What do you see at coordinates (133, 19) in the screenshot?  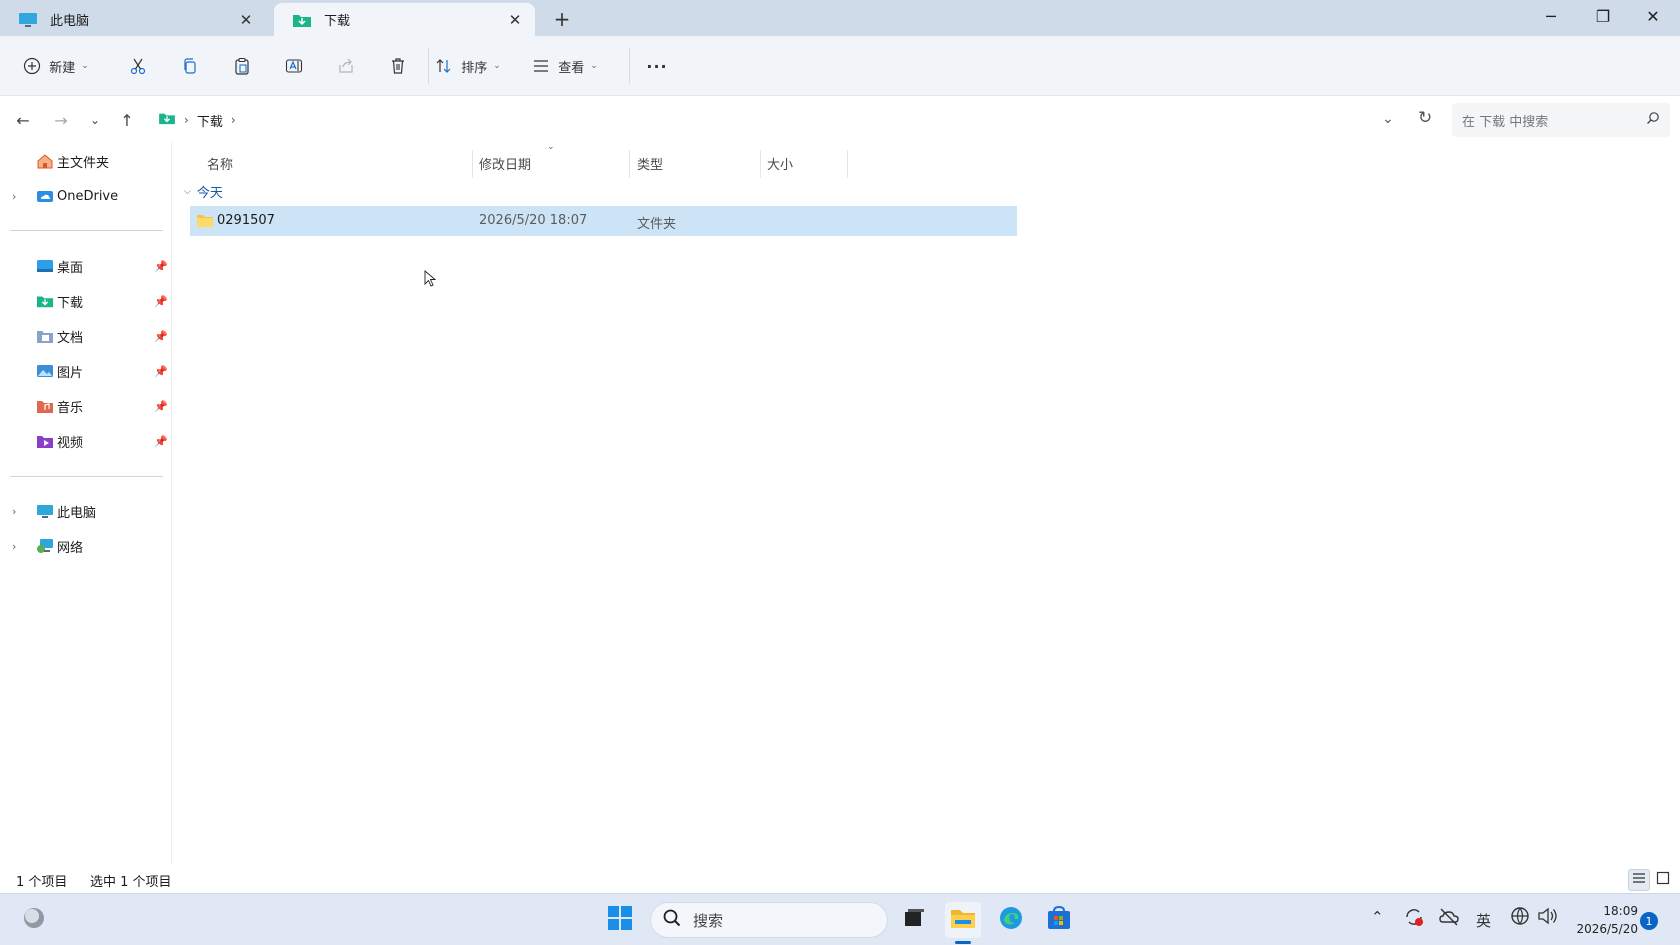 I see `tab-this-pc: 此电脑 ✕` at bounding box center [133, 19].